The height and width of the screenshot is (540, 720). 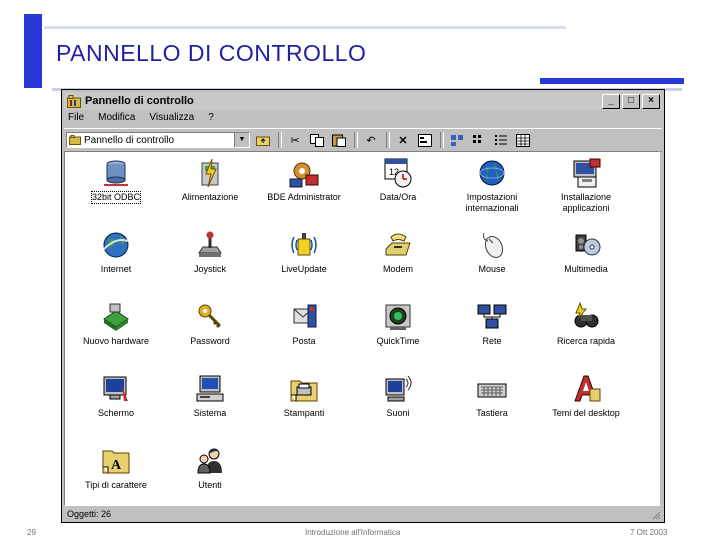 I want to click on paste-icon, so click(x=339, y=140).